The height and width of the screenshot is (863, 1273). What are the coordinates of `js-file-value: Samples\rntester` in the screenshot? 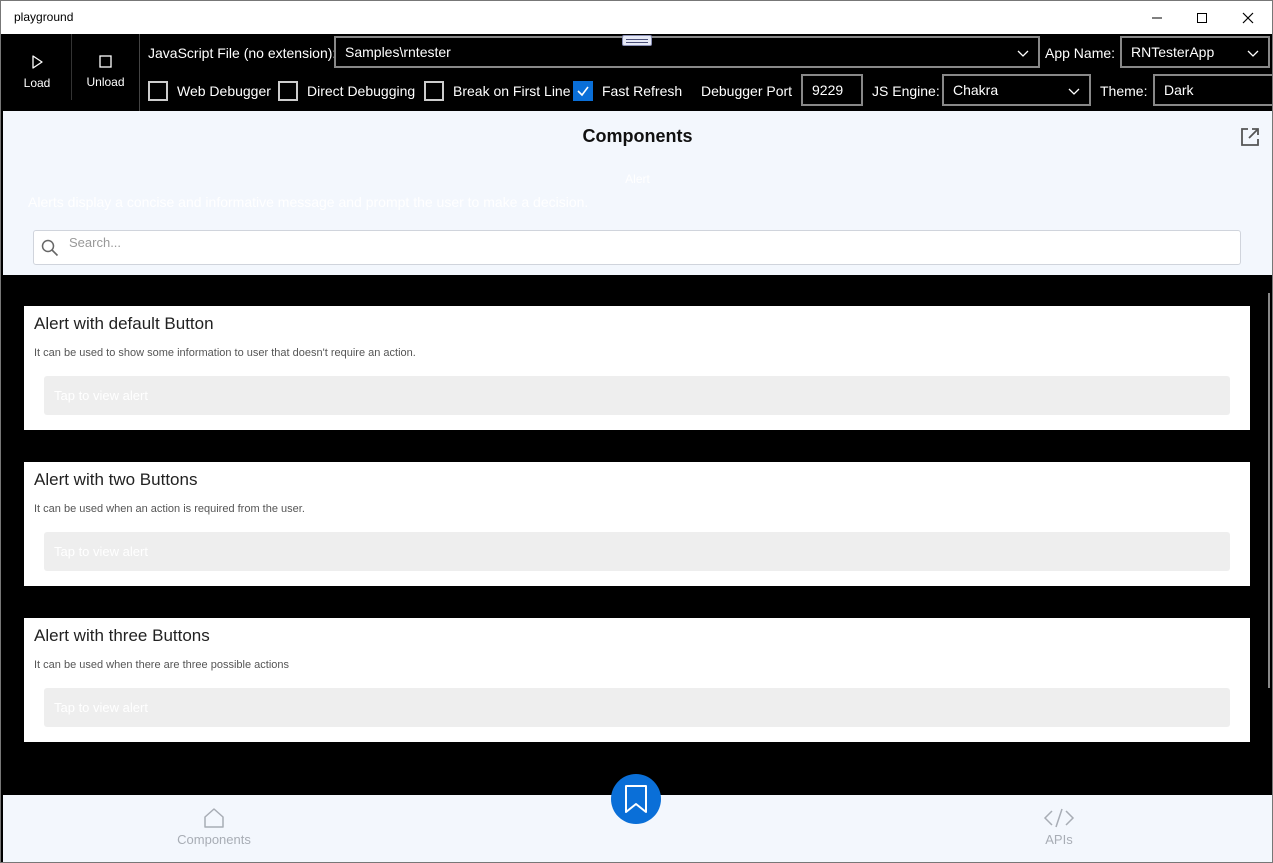 It's located at (398, 52).